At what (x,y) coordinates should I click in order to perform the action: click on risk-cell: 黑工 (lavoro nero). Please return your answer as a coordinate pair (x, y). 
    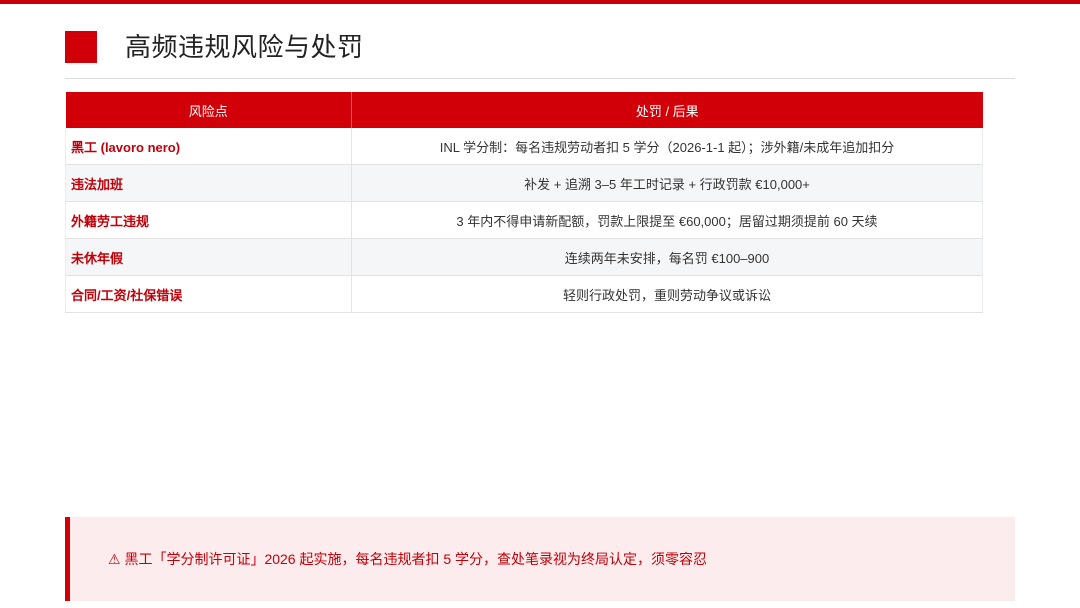
    Looking at the image, I should click on (208, 146).